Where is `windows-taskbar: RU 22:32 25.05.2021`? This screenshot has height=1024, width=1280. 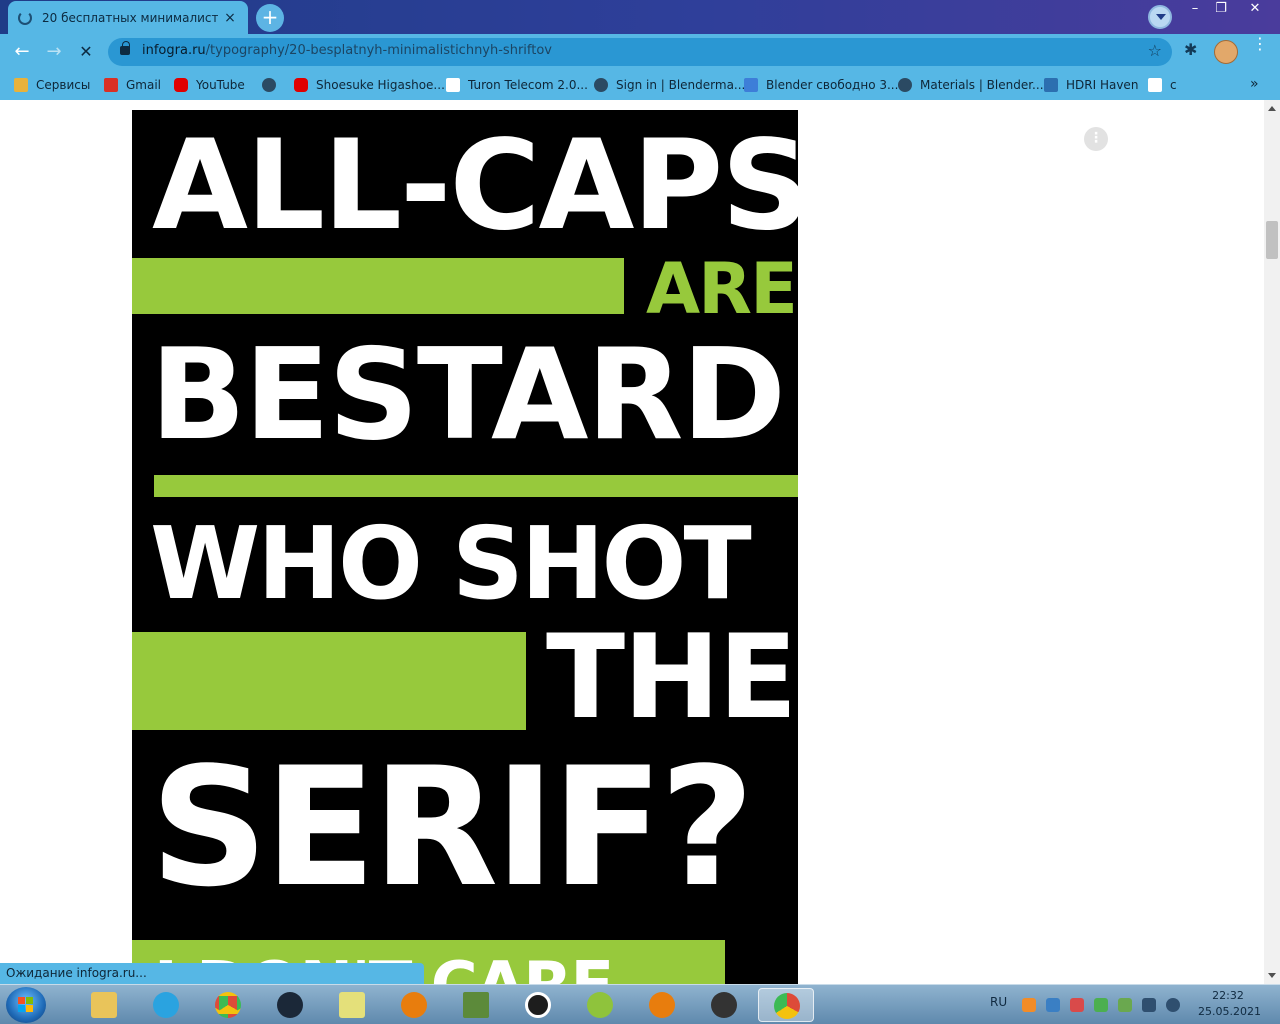 windows-taskbar: RU 22:32 25.05.2021 is located at coordinates (640, 1004).